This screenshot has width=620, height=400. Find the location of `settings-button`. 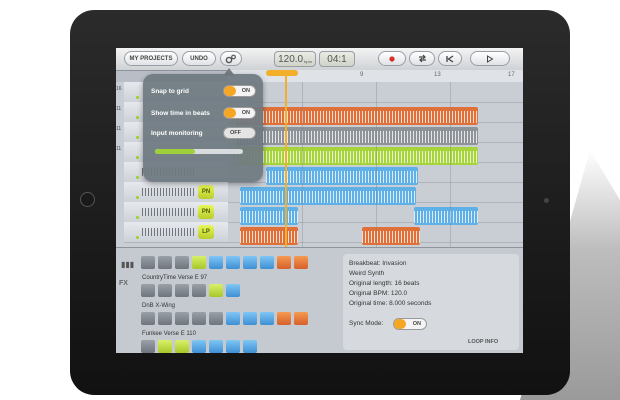

settings-button is located at coordinates (231, 58).